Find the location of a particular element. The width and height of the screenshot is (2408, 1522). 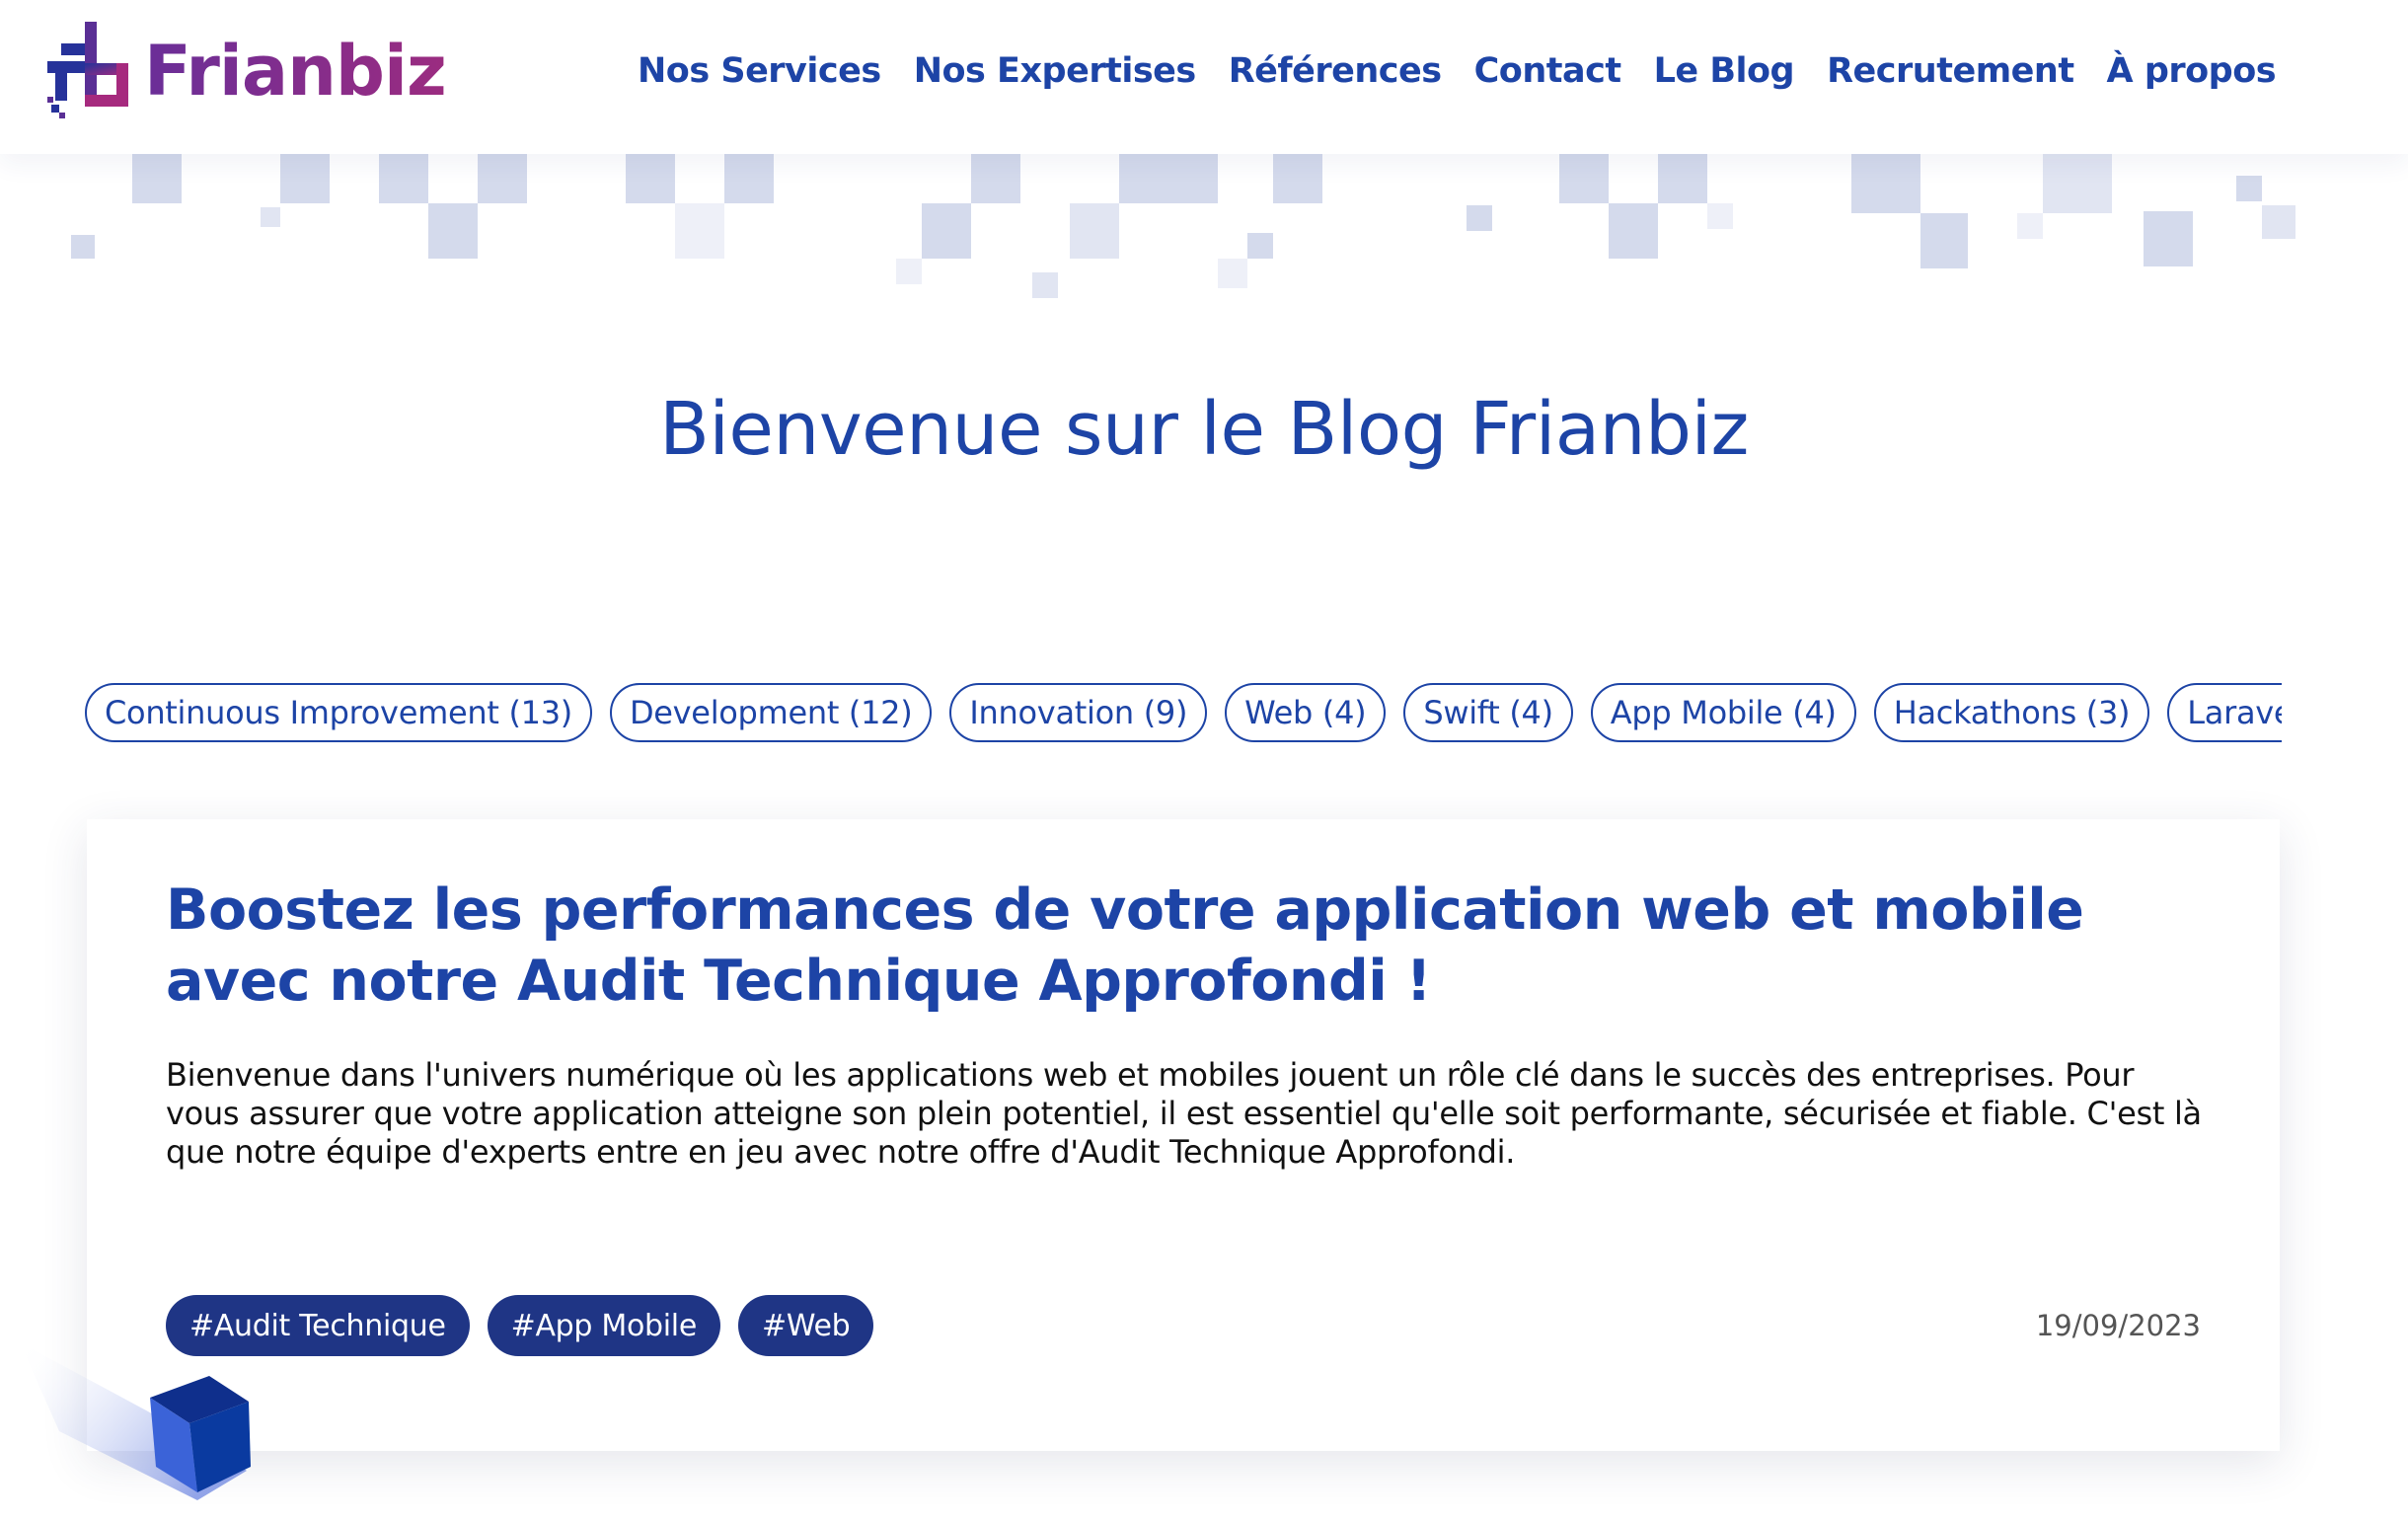

site-logo: Frianbiz is located at coordinates (247, 71).